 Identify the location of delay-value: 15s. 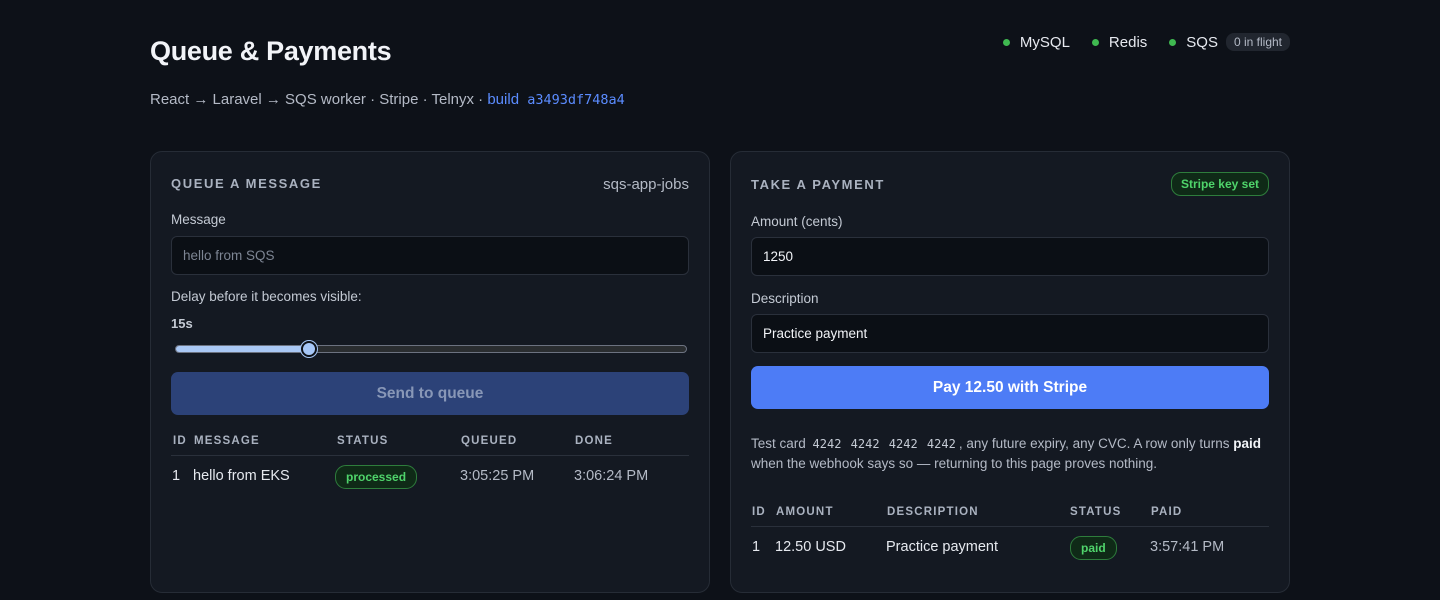
(182, 323).